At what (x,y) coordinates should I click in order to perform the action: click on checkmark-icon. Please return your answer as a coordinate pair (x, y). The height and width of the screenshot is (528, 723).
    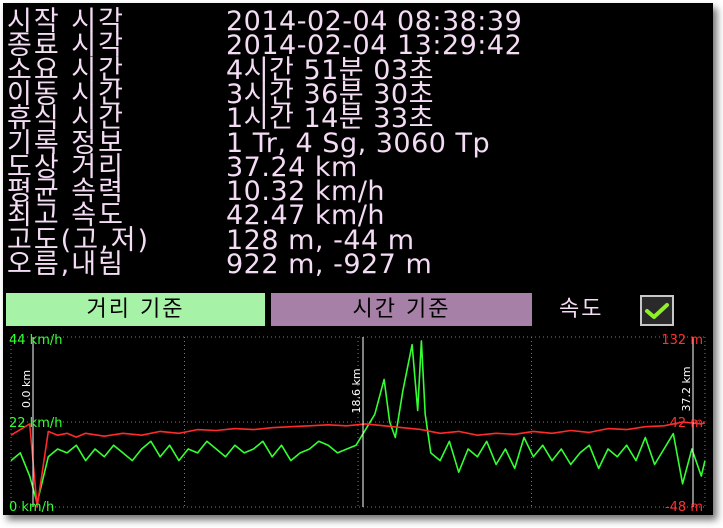
    Looking at the image, I should click on (657, 311).